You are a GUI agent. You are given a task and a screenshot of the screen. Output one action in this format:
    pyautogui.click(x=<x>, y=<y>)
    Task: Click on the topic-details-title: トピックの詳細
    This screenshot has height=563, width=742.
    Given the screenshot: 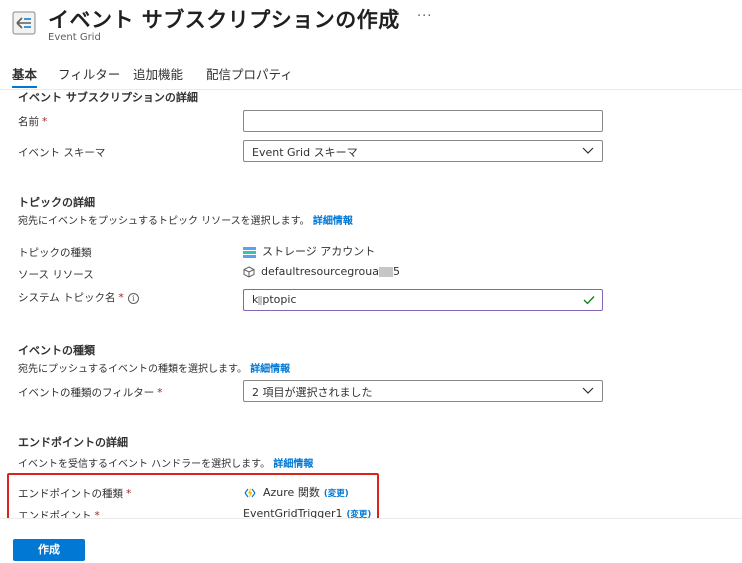 What is the action you would take?
    pyautogui.click(x=56, y=202)
    